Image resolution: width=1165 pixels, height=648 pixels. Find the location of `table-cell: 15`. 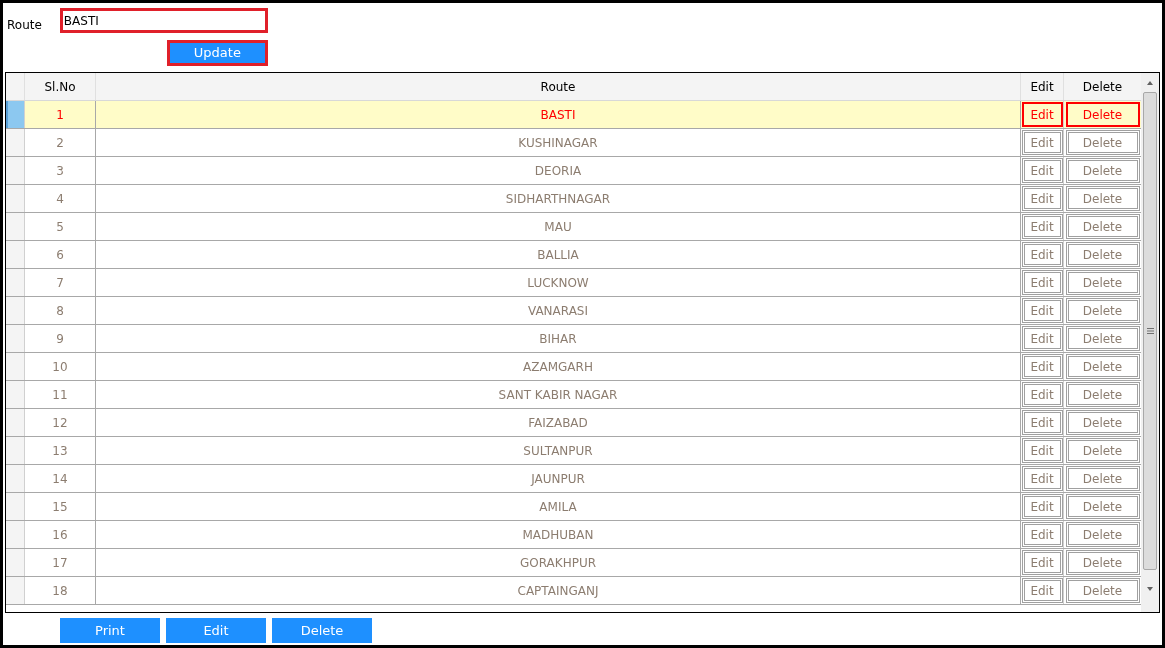

table-cell: 15 is located at coordinates (60, 506).